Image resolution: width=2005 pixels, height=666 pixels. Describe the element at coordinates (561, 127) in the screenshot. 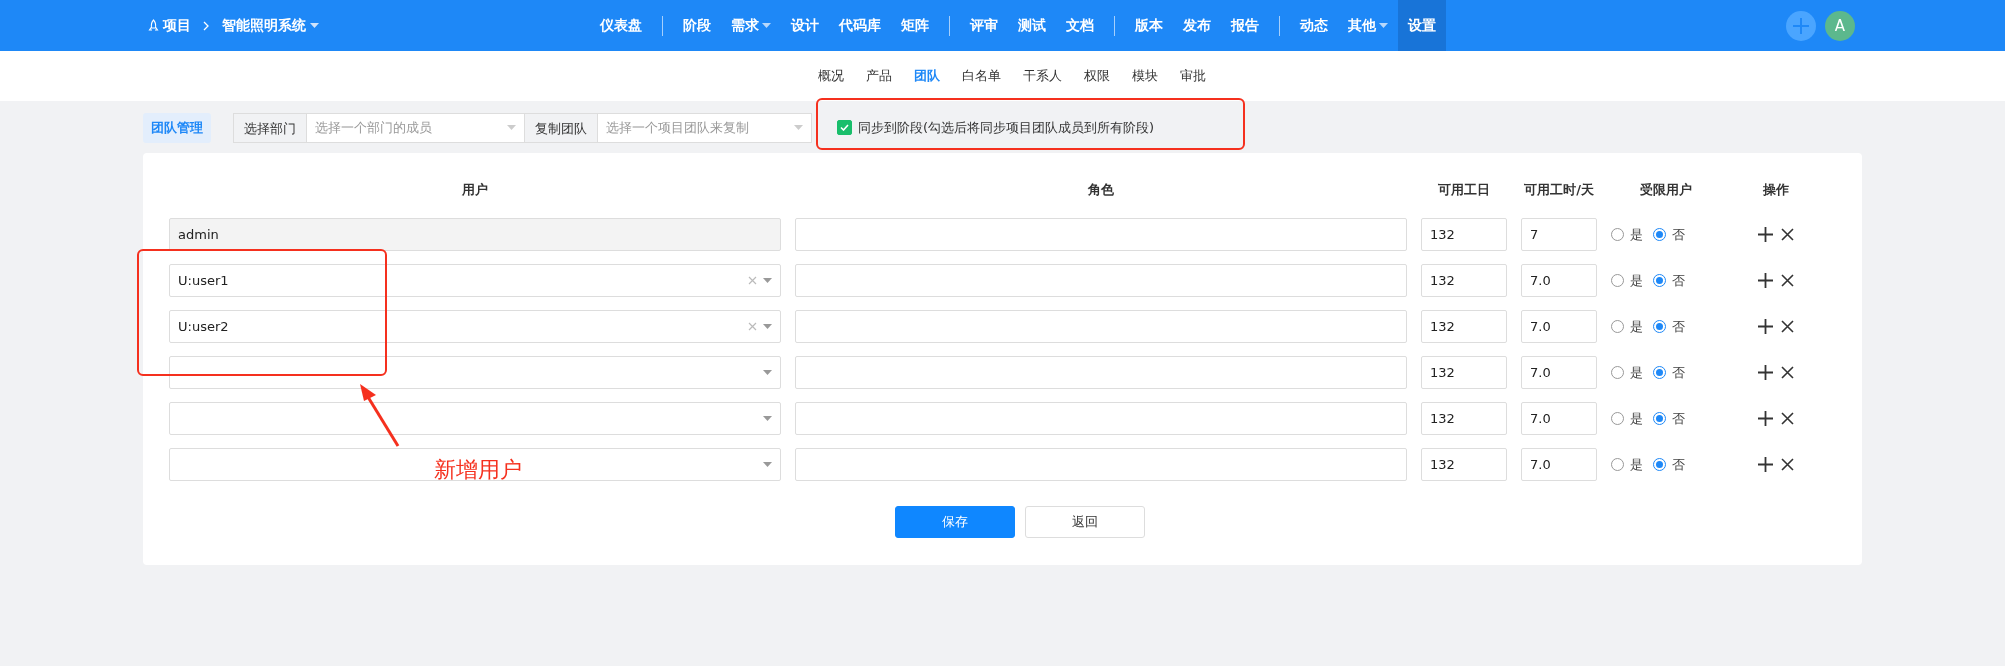

I see `copy-team-label: 复制团队` at that location.